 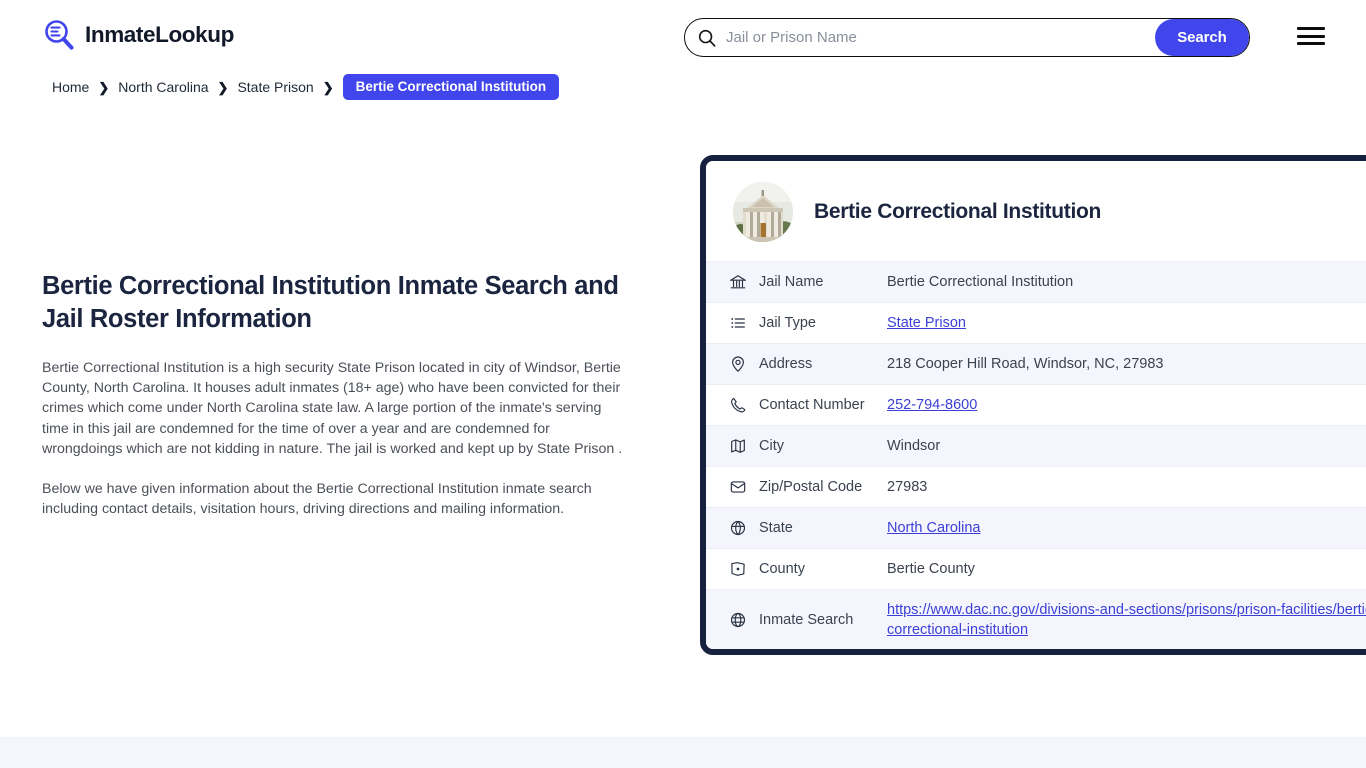 What do you see at coordinates (791, 282) in the screenshot?
I see `info-label: Jail Name` at bounding box center [791, 282].